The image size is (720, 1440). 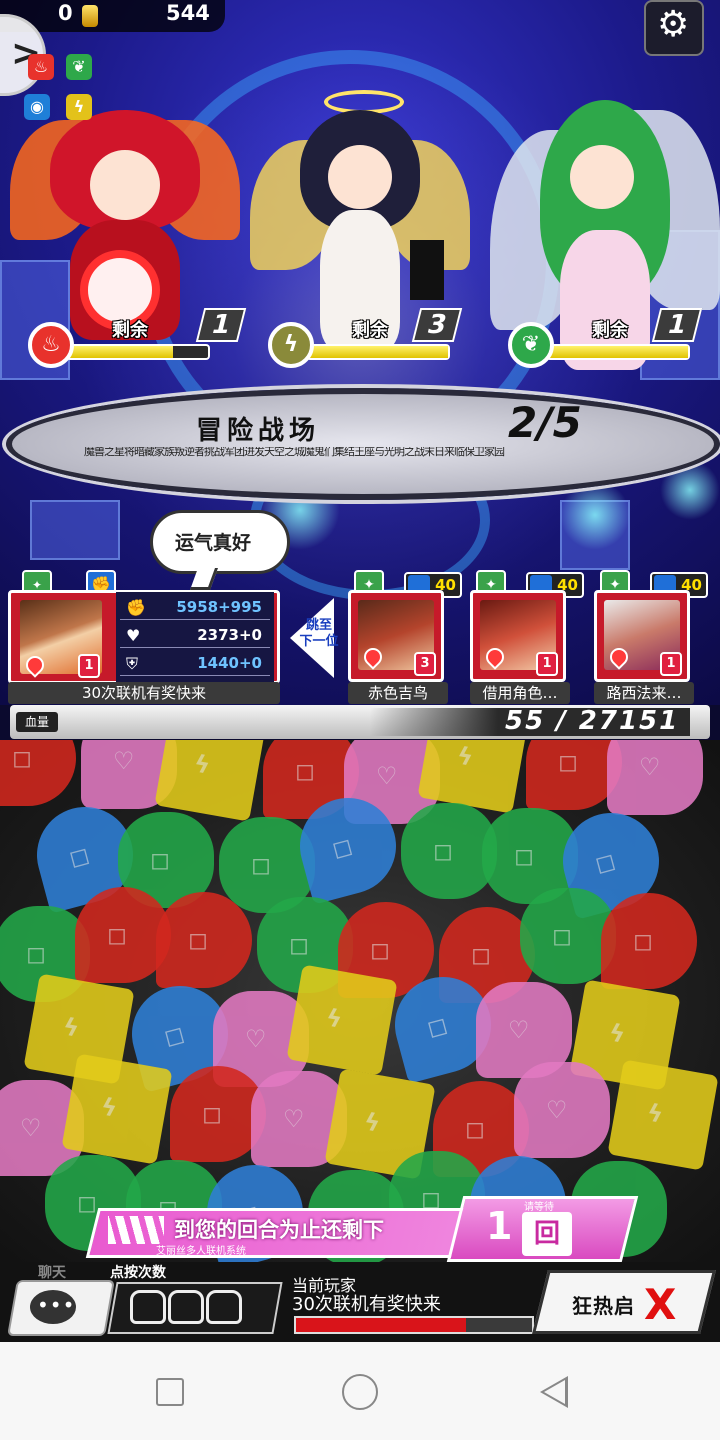 I want to click on boss-3-hp-fill, so click(x=618, y=352).